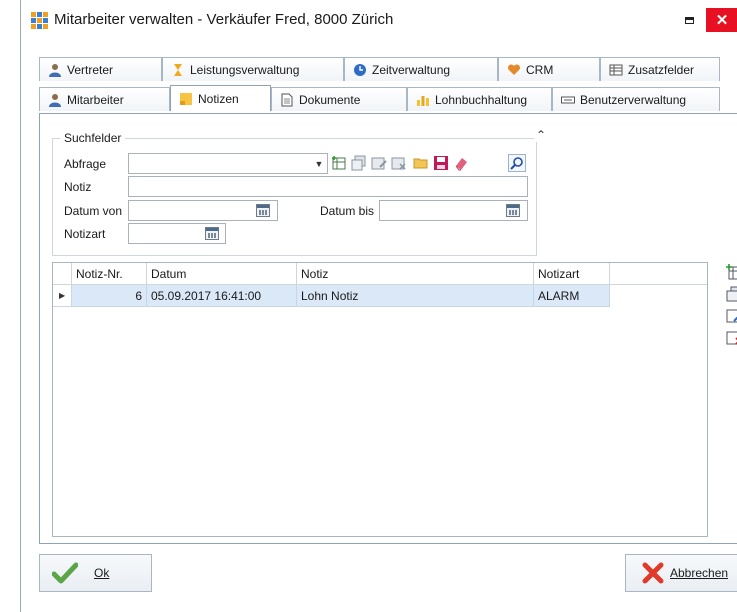 The image size is (737, 612). I want to click on tab-notizen: Notizen, so click(220, 98).